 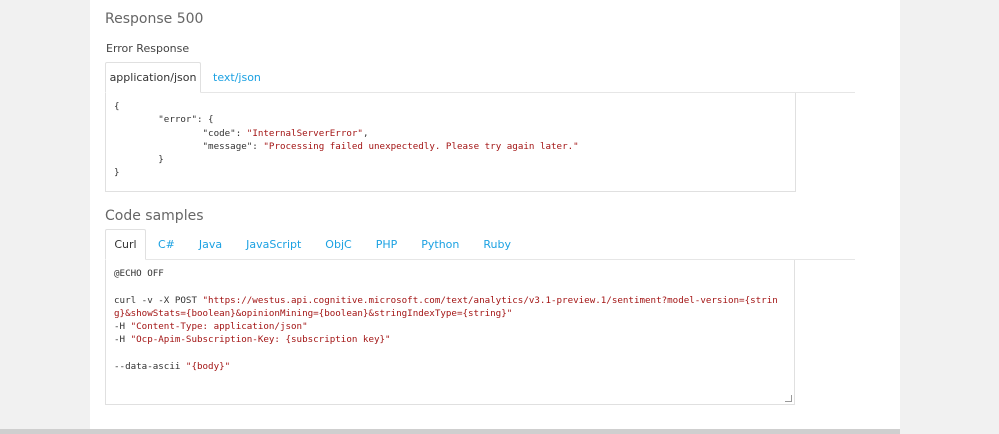 I want to click on response-title: Response 500, so click(x=154, y=19).